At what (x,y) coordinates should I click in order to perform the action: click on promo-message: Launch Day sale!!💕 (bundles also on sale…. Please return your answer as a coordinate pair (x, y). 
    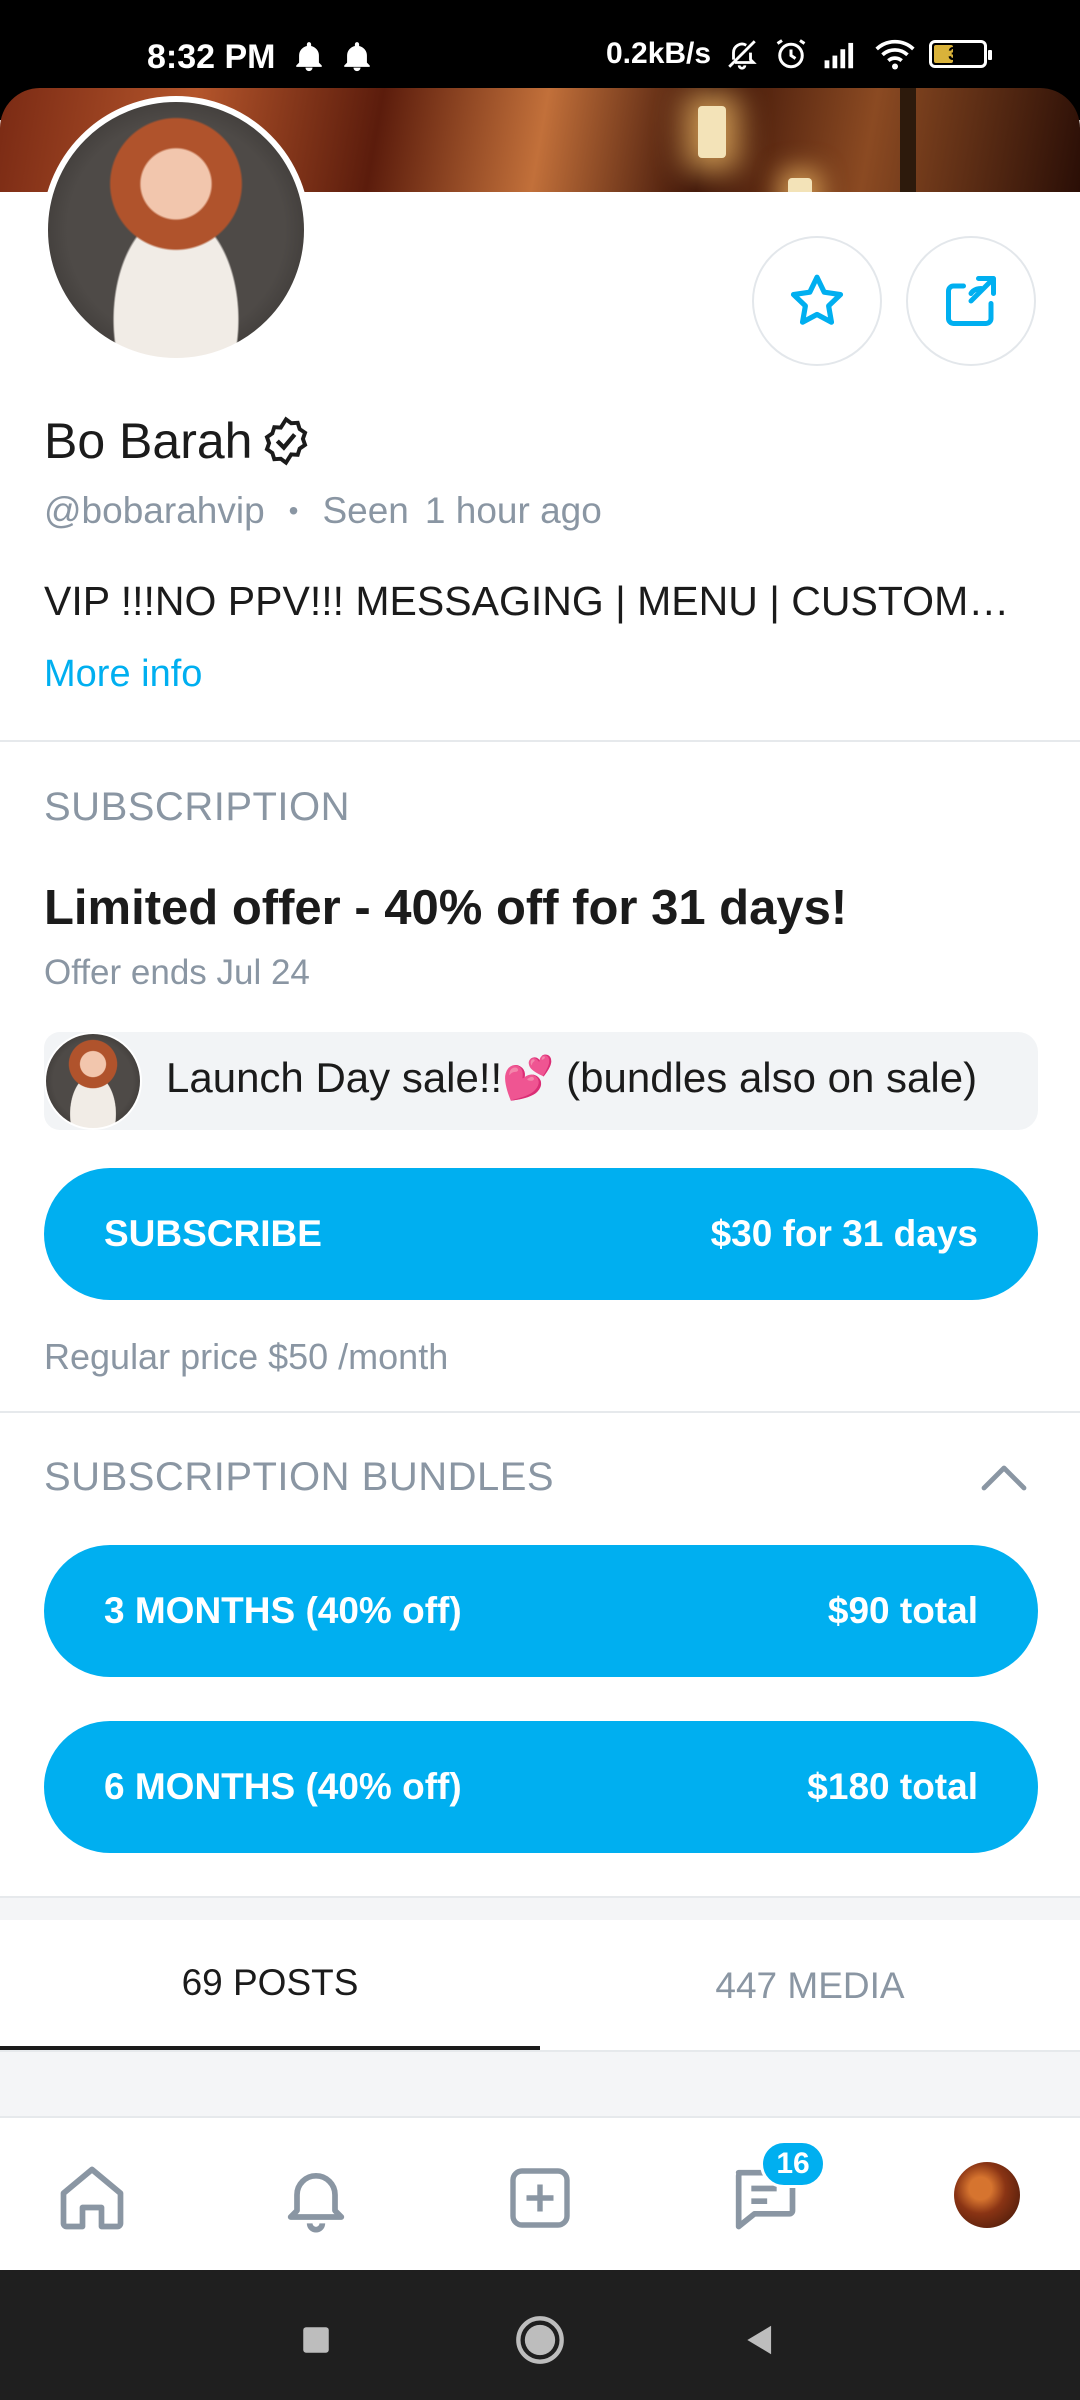
    Looking at the image, I should click on (541, 1081).